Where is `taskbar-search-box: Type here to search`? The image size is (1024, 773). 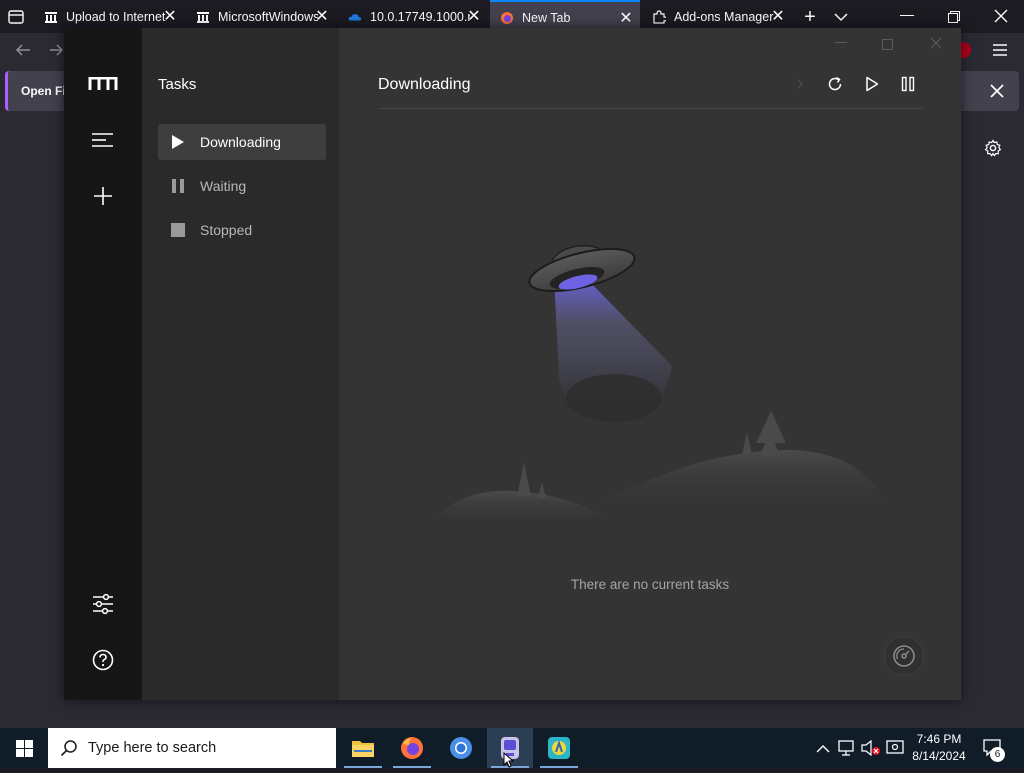 taskbar-search-box: Type here to search is located at coordinates (192, 748).